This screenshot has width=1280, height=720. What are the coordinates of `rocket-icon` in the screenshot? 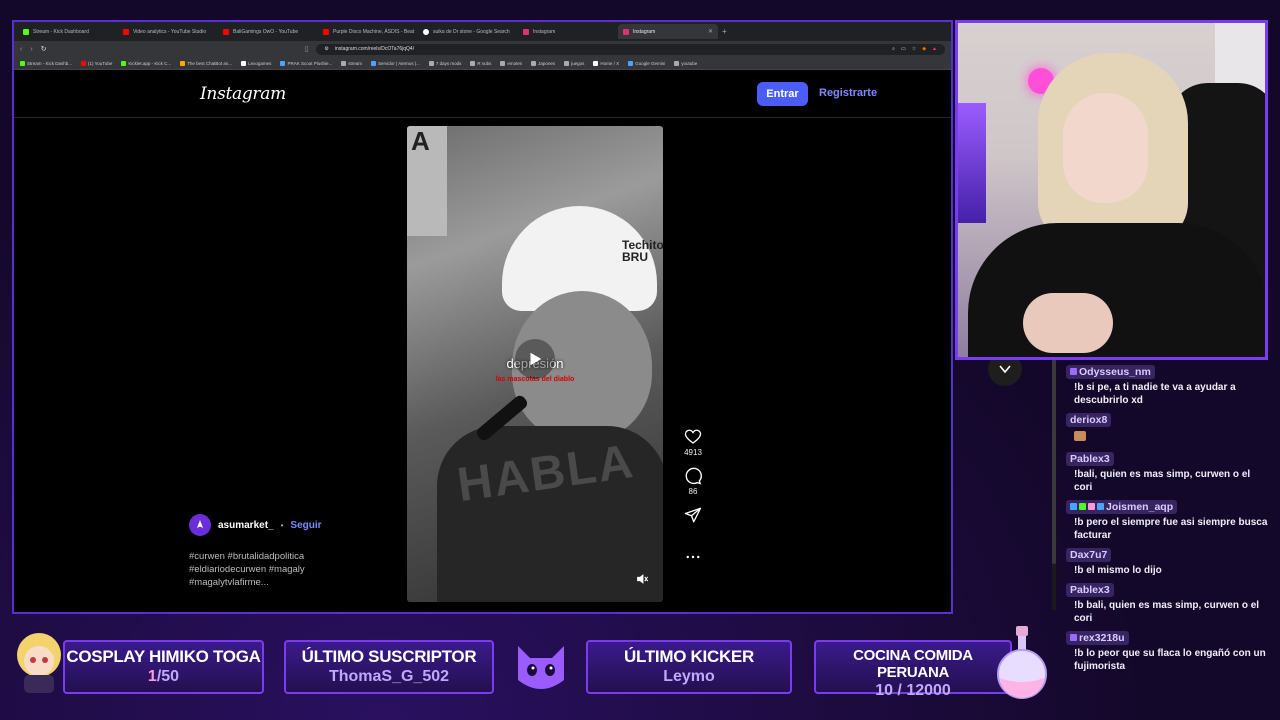 It's located at (200, 524).